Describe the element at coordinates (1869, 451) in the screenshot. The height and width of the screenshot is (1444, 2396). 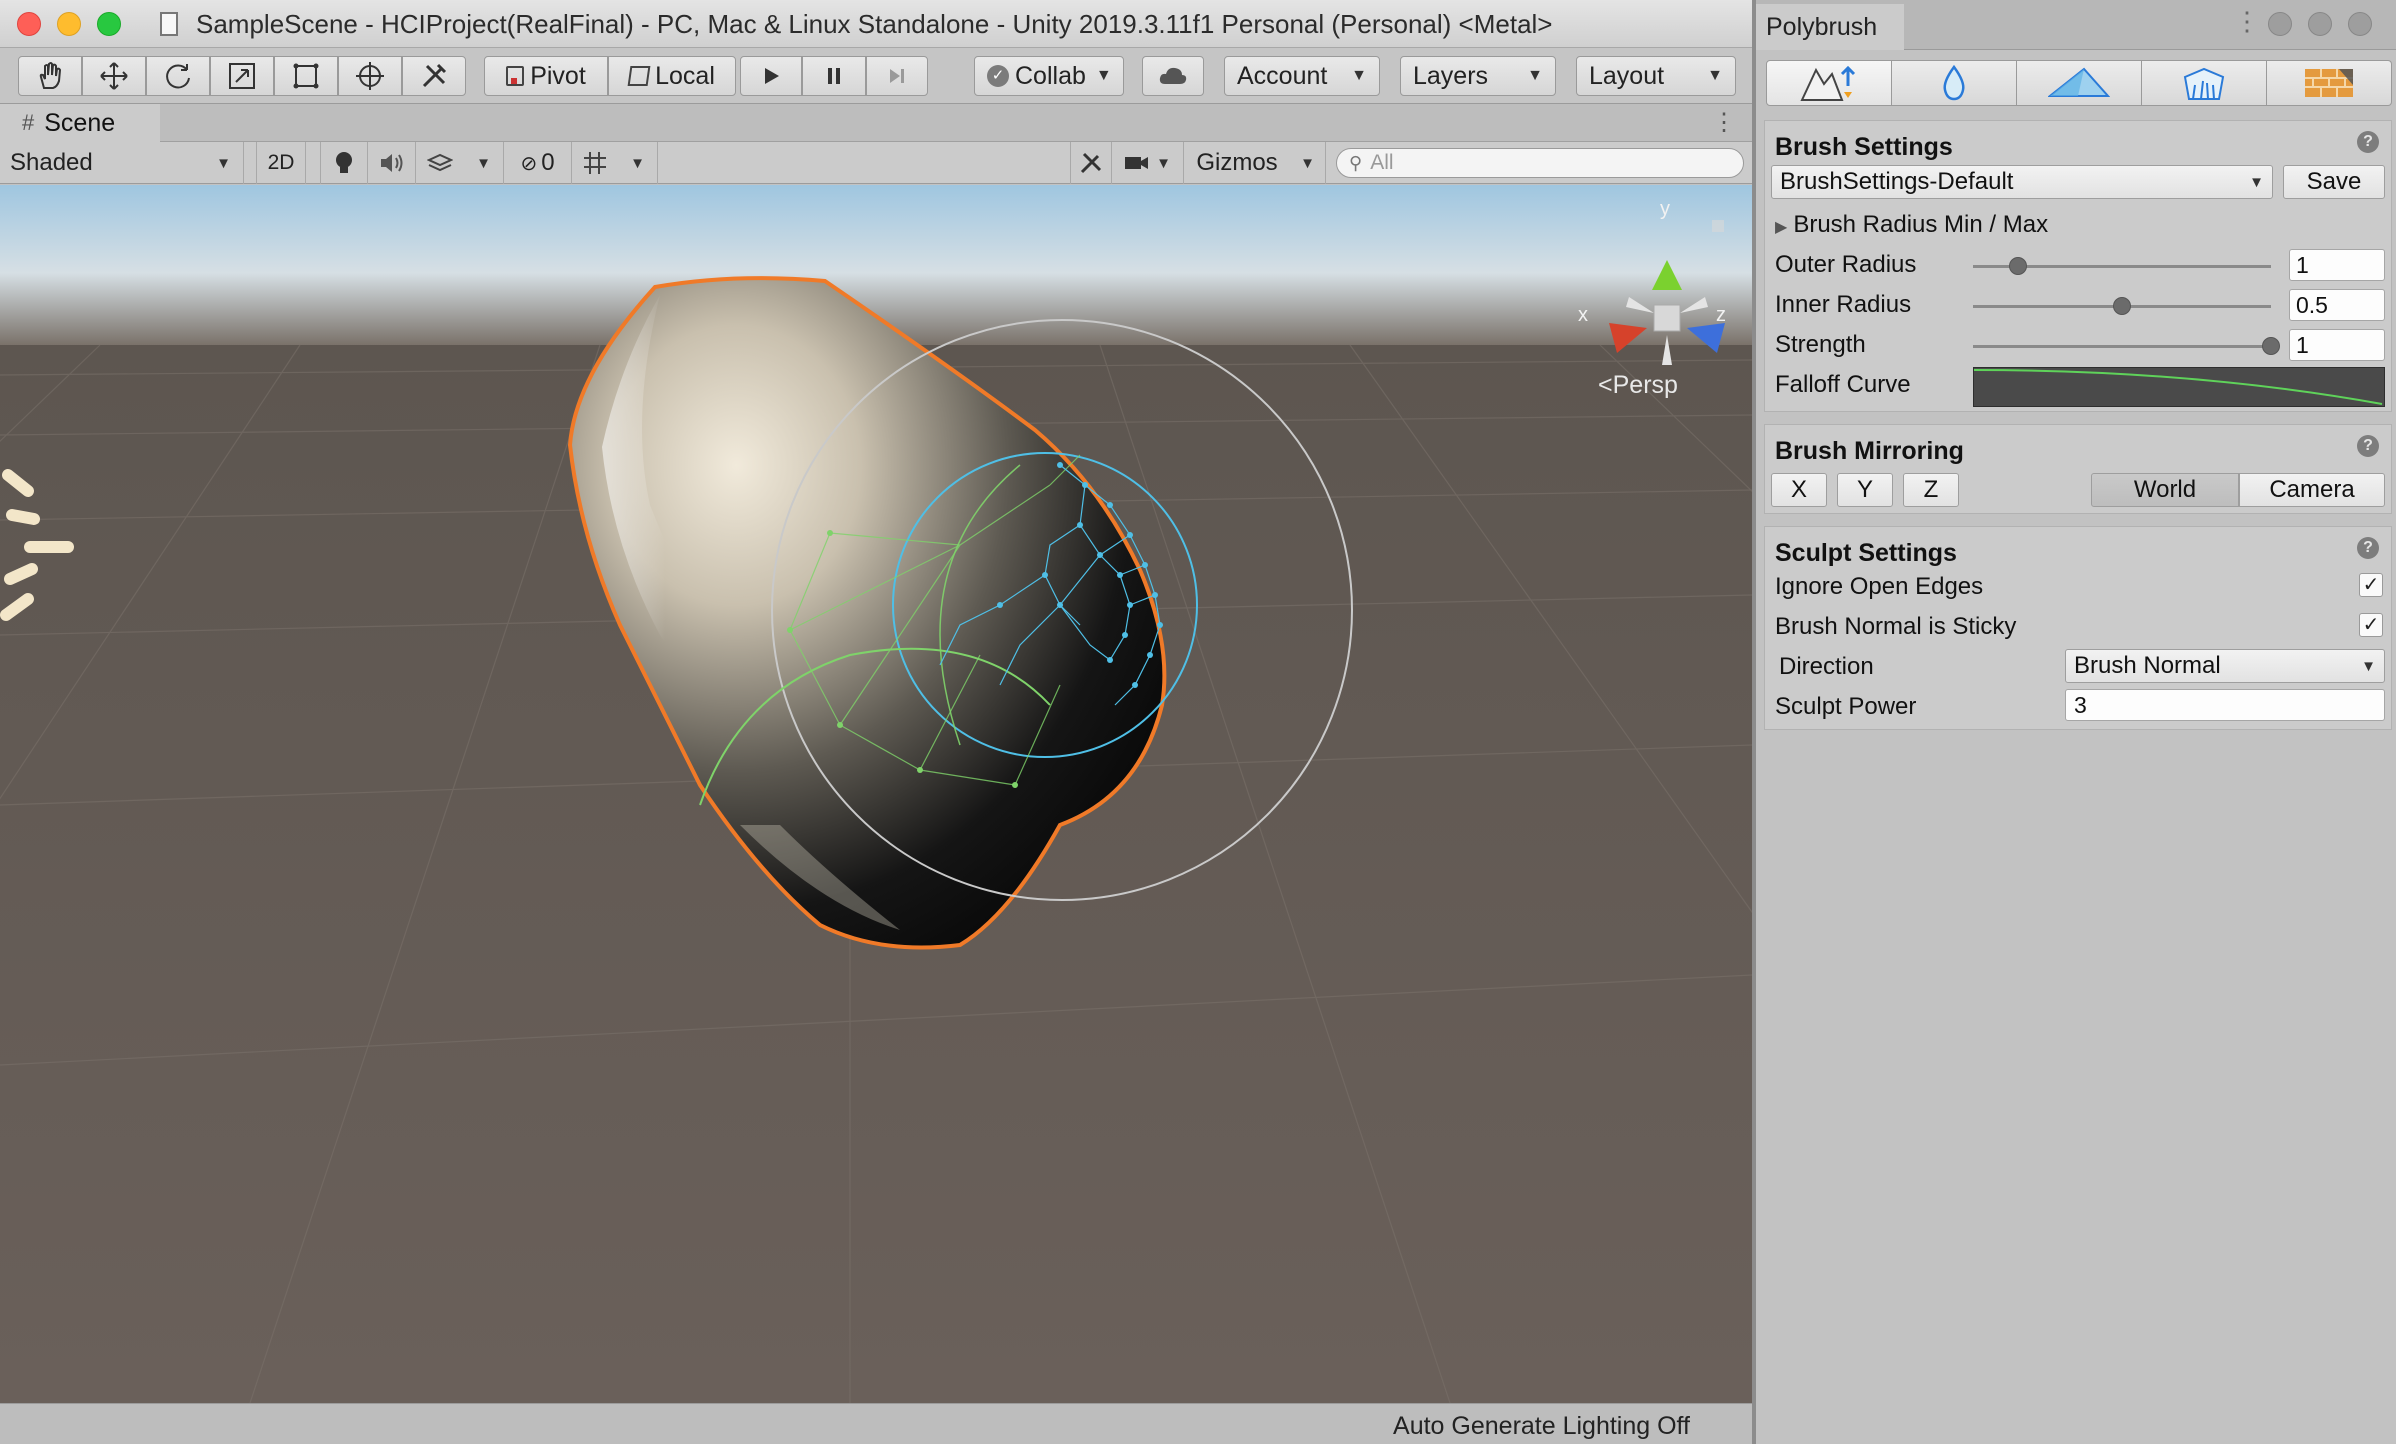
I see `section-title: Brush Mirroring` at that location.